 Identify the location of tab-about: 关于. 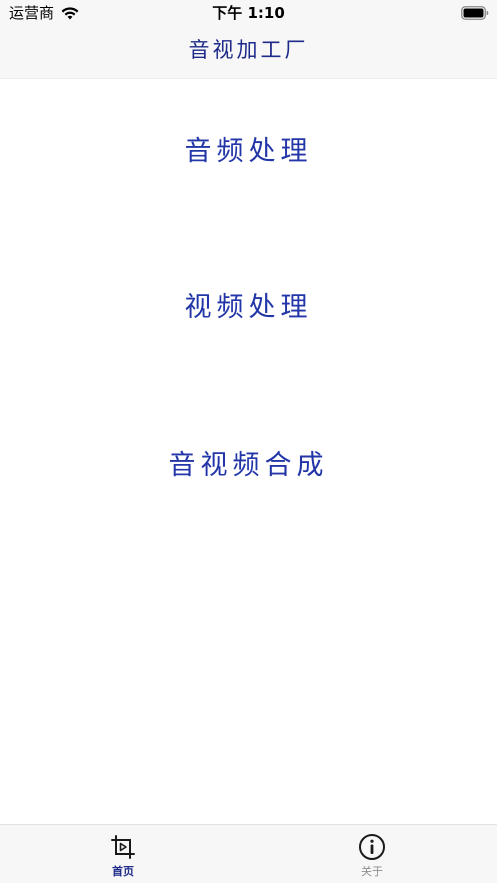
(372, 854).